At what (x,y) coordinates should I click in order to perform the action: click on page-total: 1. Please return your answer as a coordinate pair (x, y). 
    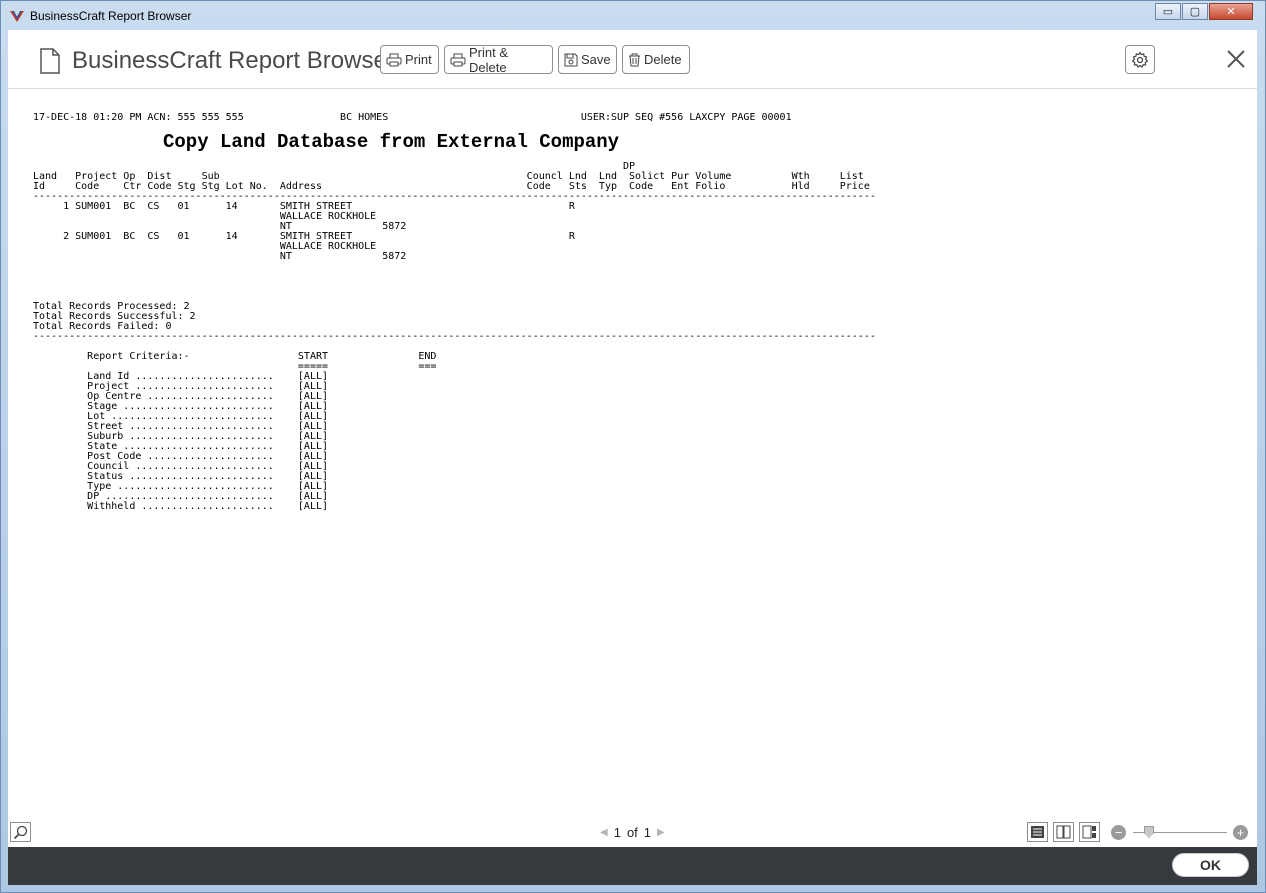
    Looking at the image, I should click on (647, 832).